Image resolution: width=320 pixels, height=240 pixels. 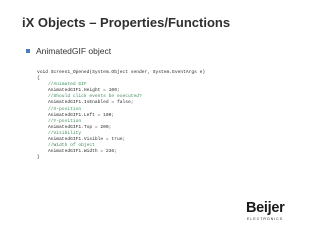 What do you see at coordinates (38, 158) in the screenshot?
I see `code-line: }` at bounding box center [38, 158].